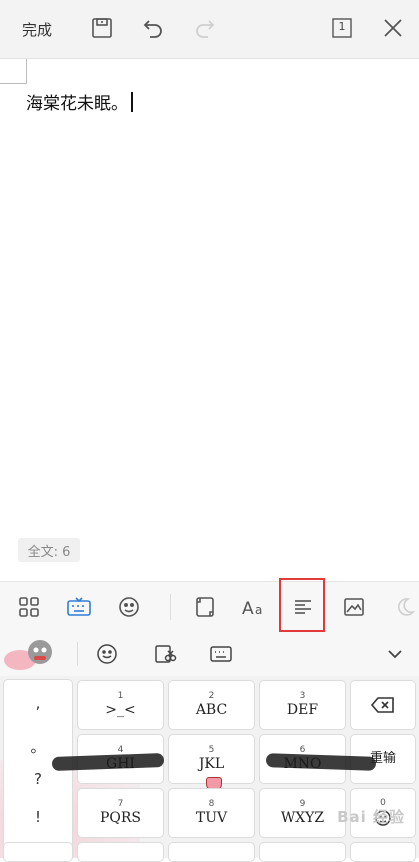 This screenshot has width=419, height=862. What do you see at coordinates (371, 817) in the screenshot?
I see `watermark: Bai 经验` at bounding box center [371, 817].